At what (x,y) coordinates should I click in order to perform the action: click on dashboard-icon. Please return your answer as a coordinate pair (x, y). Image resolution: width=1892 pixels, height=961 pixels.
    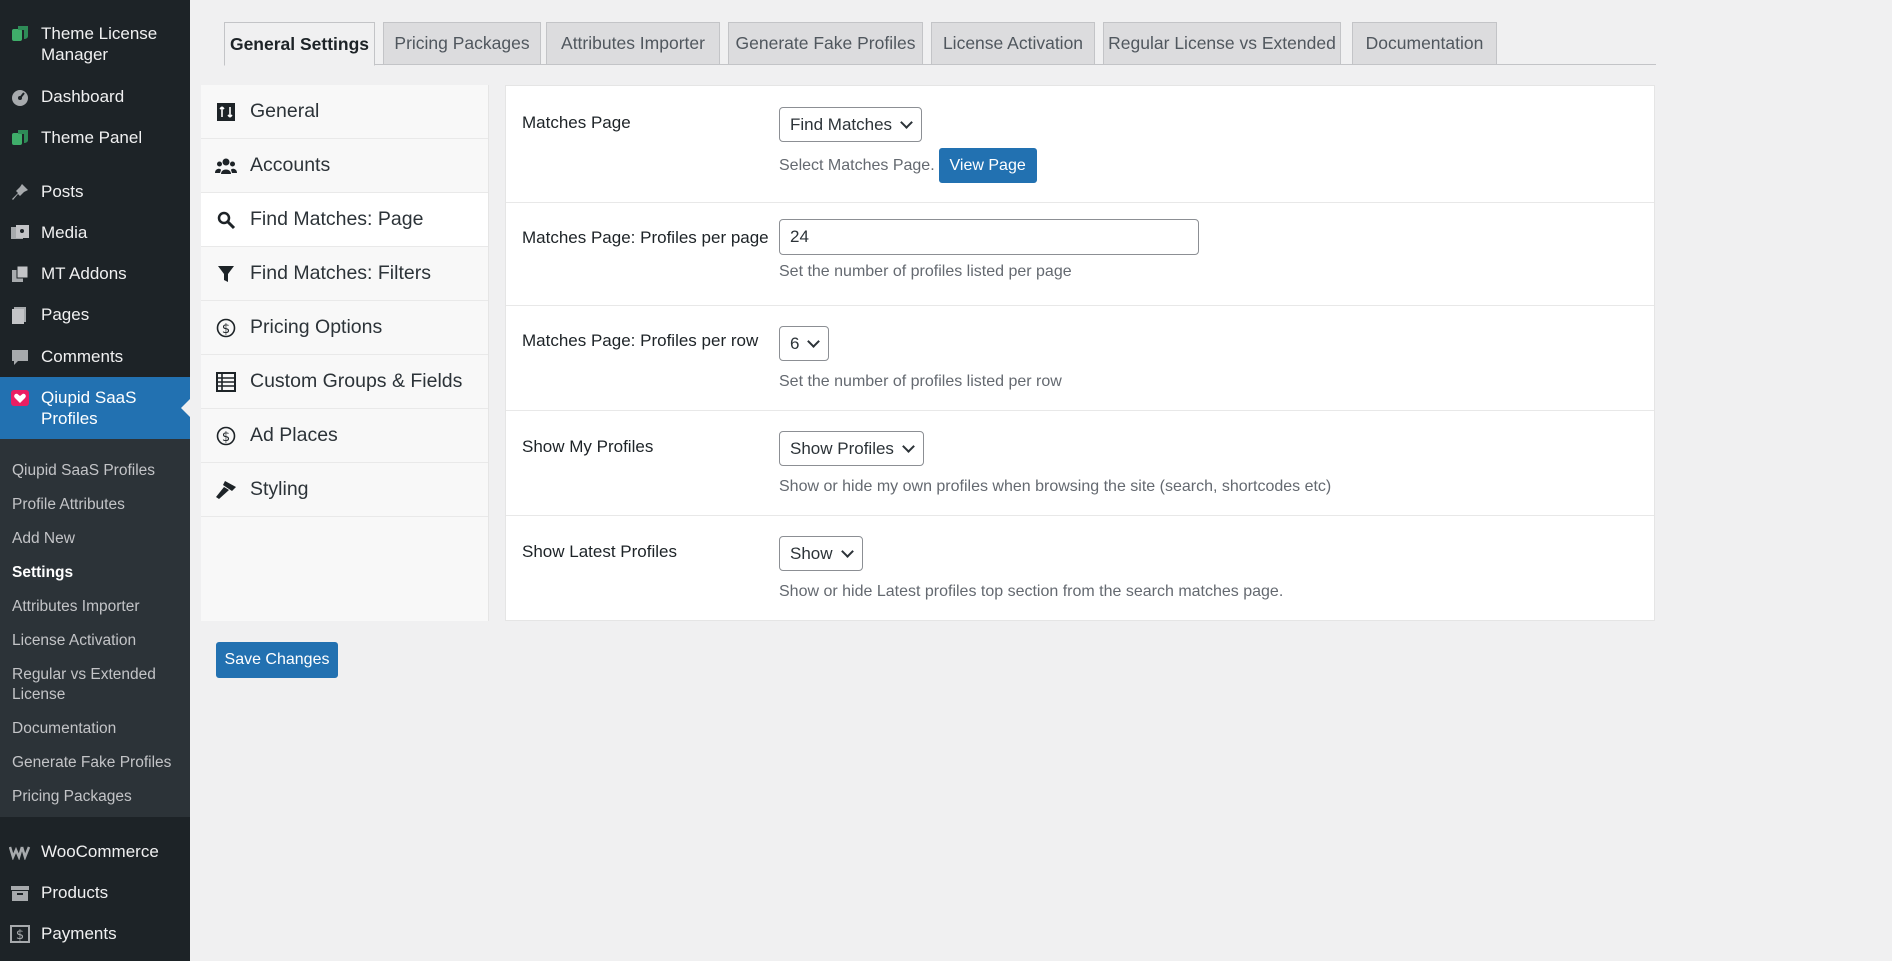
    Looking at the image, I should click on (20, 96).